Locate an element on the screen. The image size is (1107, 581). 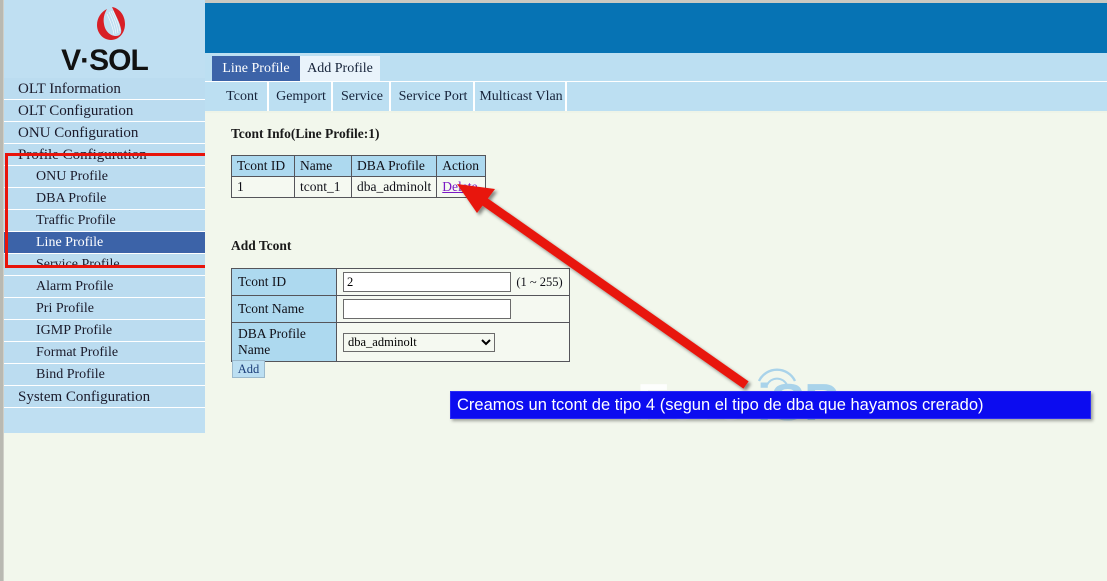
tcont-name-row: Tcont Name is located at coordinates (400, 309).